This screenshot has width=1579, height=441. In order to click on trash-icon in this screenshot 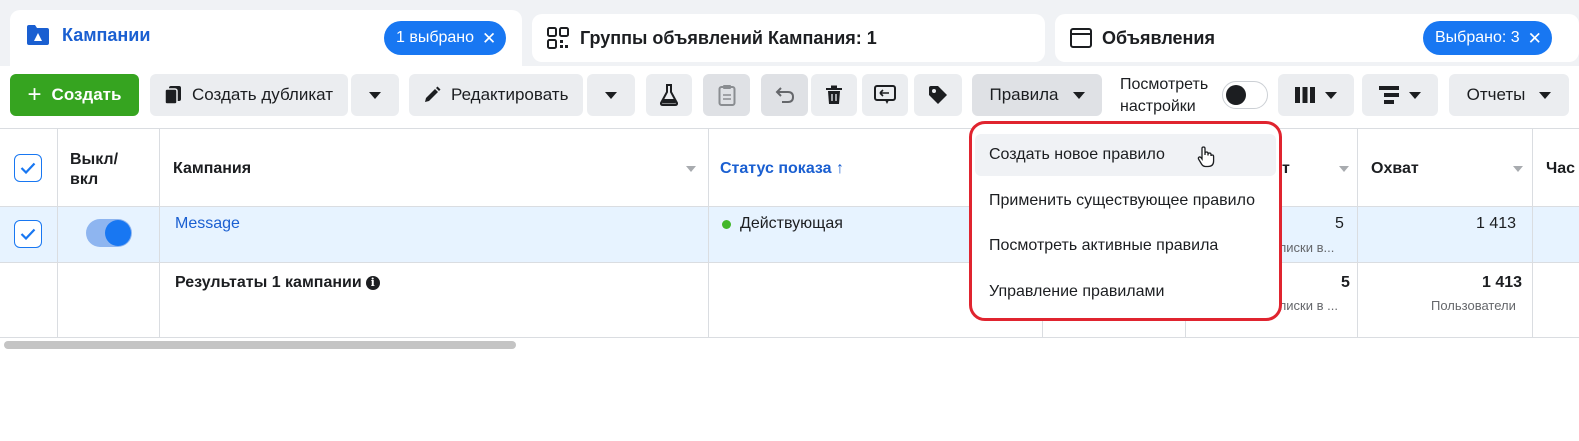, I will do `click(834, 95)`.